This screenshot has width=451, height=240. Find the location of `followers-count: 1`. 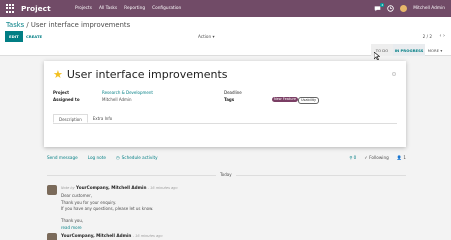

followers-count: 1 is located at coordinates (404, 157).